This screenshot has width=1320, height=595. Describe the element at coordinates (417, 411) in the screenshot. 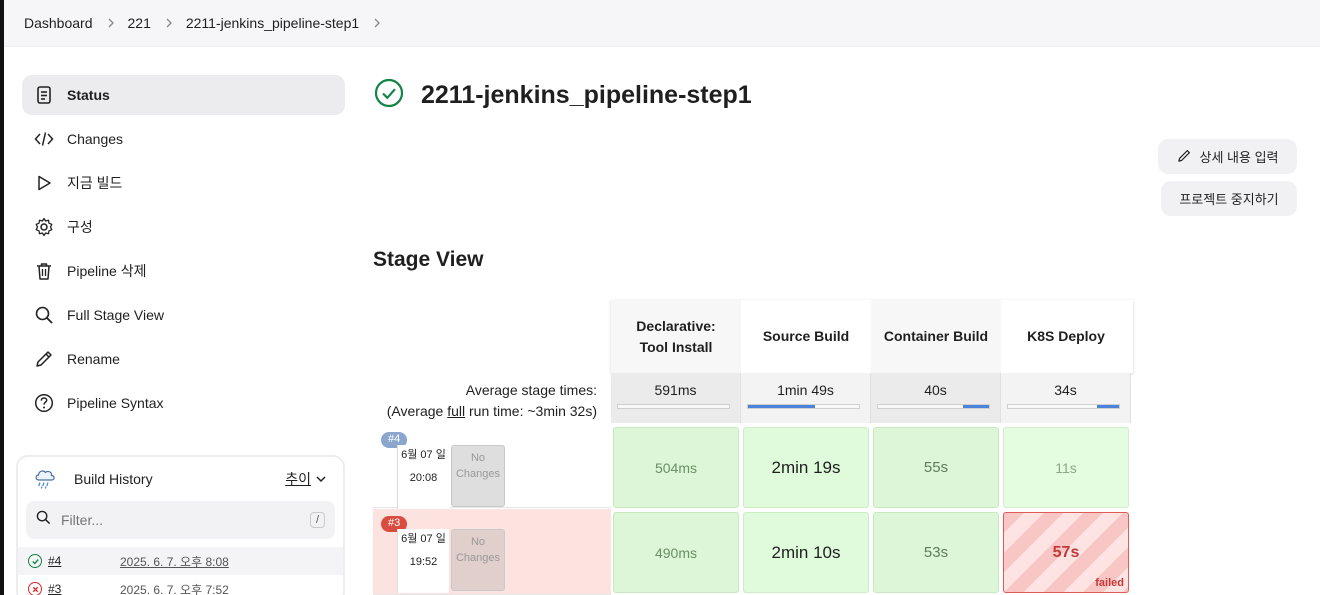

I see `average-run-prefix: (Average` at that location.